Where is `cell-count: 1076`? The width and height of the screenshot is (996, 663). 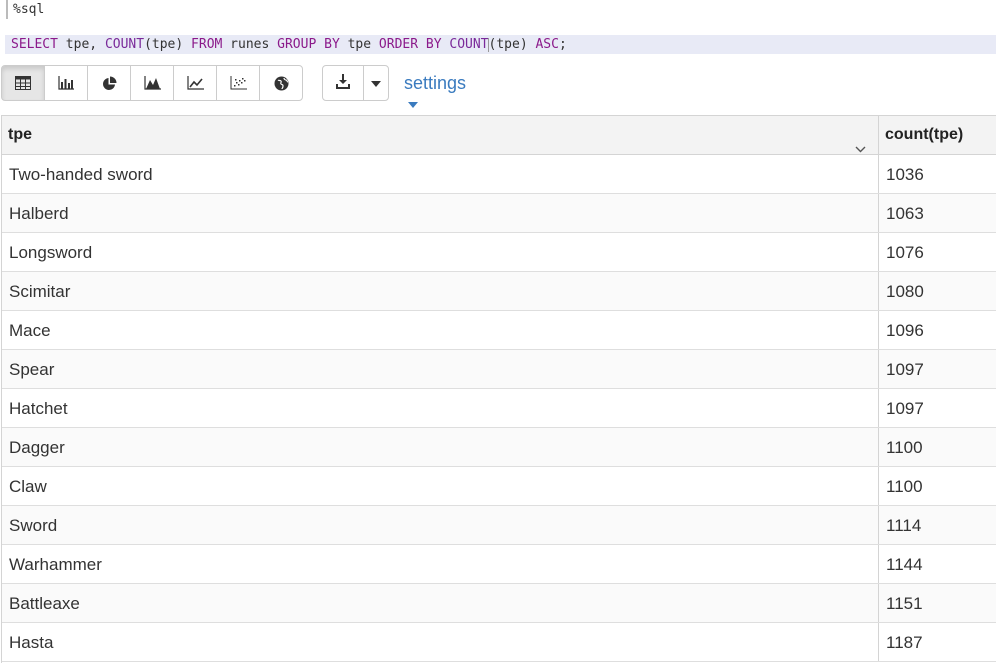
cell-count: 1076 is located at coordinates (905, 252).